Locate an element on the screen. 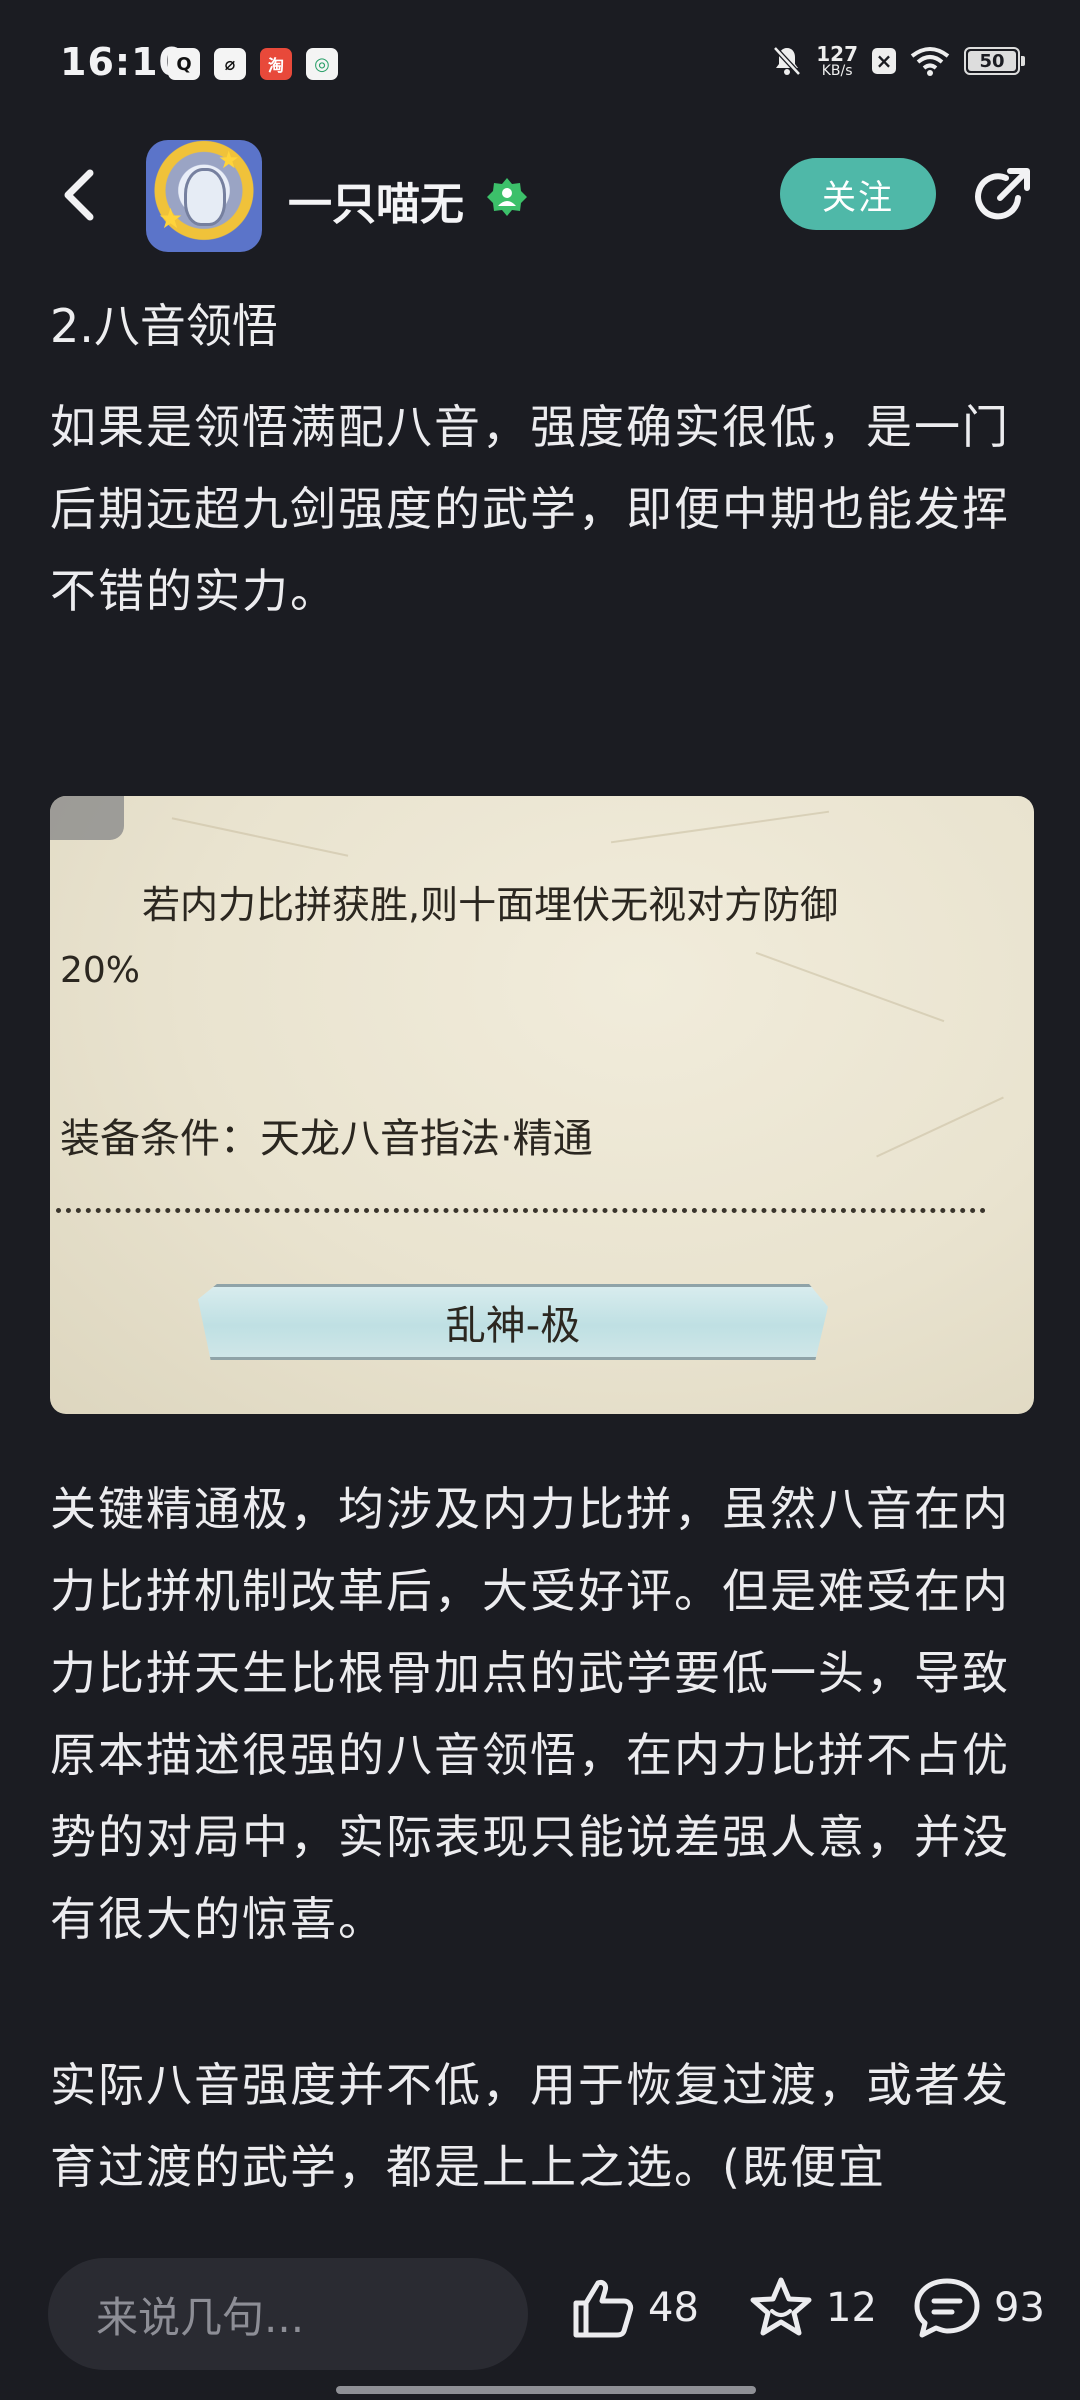  network-speed: 127 KB/s is located at coordinates (837, 61).